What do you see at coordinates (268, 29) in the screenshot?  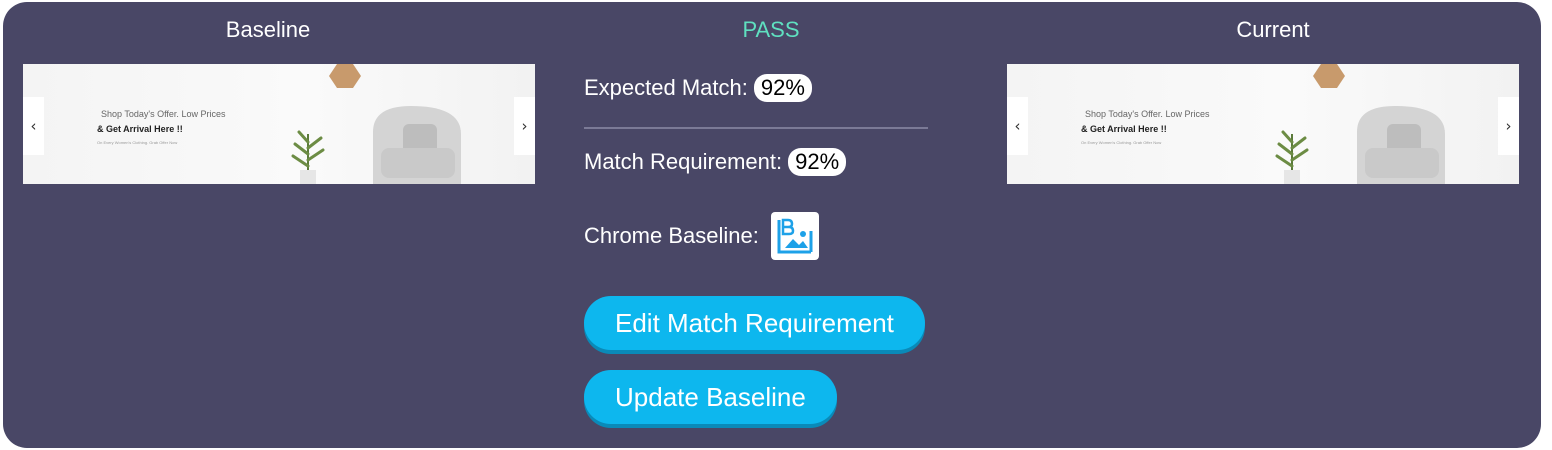 I see `baseline-title: Baseline` at bounding box center [268, 29].